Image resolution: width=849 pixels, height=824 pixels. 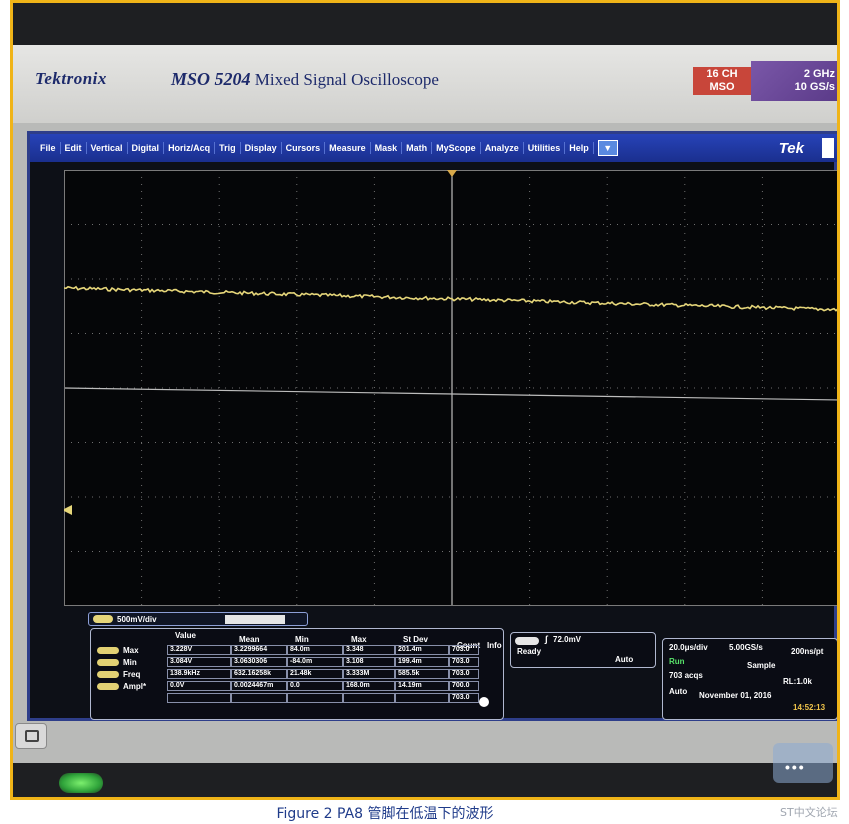 What do you see at coordinates (807, 651) in the screenshot?
I see `resolution: 200ns/pt` at bounding box center [807, 651].